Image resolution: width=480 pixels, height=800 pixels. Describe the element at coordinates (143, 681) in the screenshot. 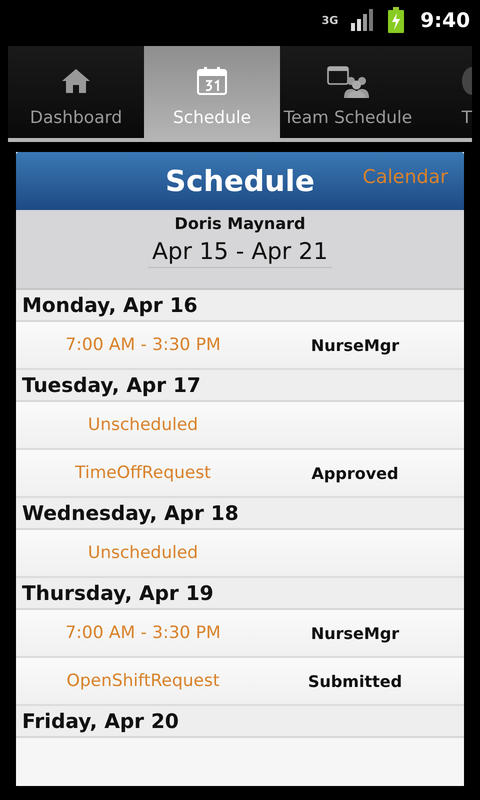

I see `entry-label: OpenShiftRequest` at that location.